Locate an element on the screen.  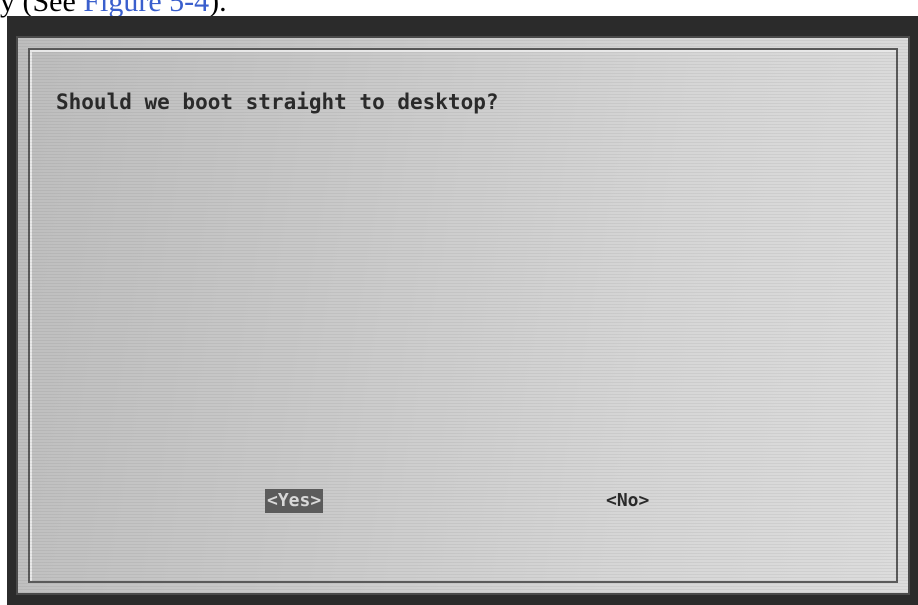
dialog-question: Should we boot straight to desktop? is located at coordinates (277, 102).